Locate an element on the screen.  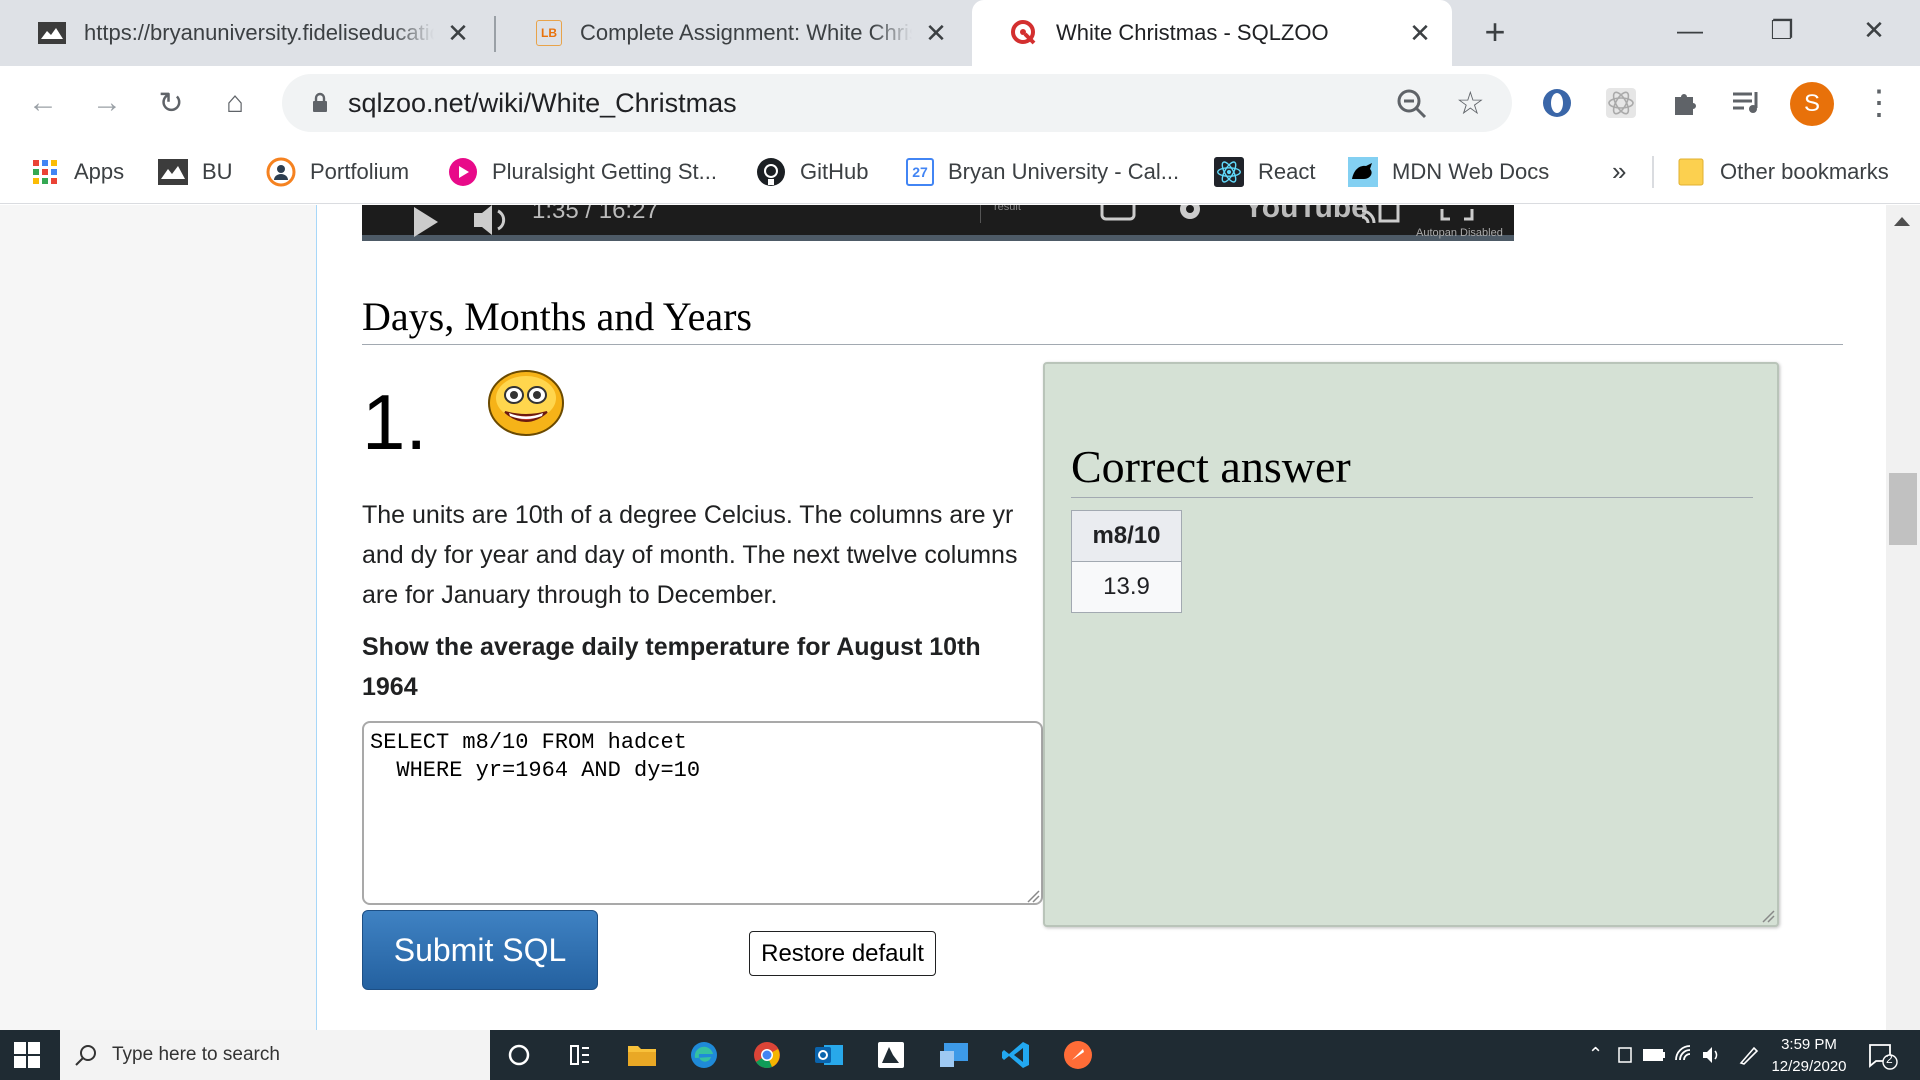
autopan-status: Autopan Disabled is located at coordinates (1459, 233).